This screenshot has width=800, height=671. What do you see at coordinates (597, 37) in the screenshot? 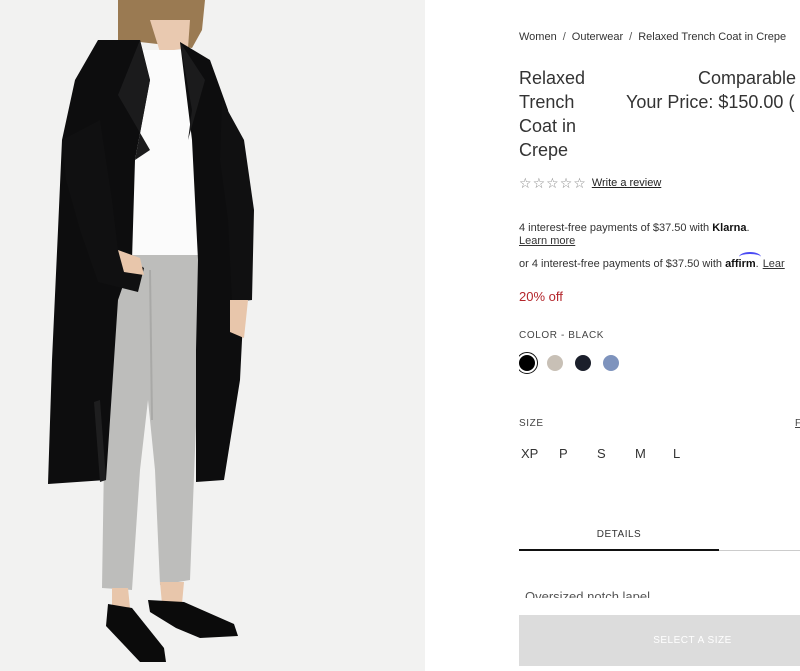
I see `breadcrumb-item-outerwear: Outerwear` at bounding box center [597, 37].